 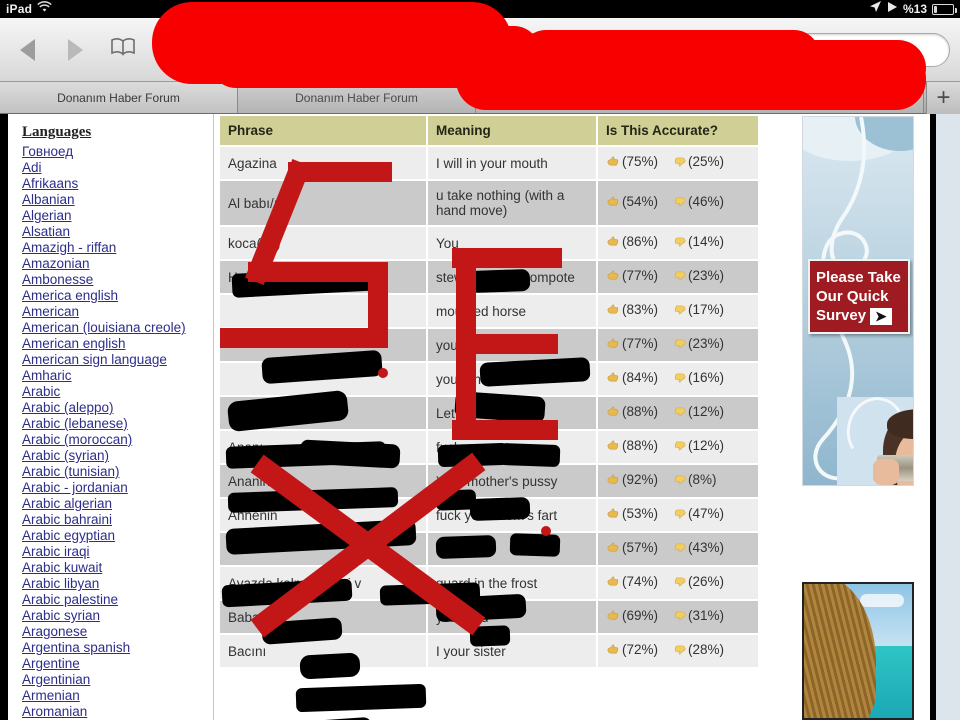 I want to click on reload-icon, so click(x=666, y=50).